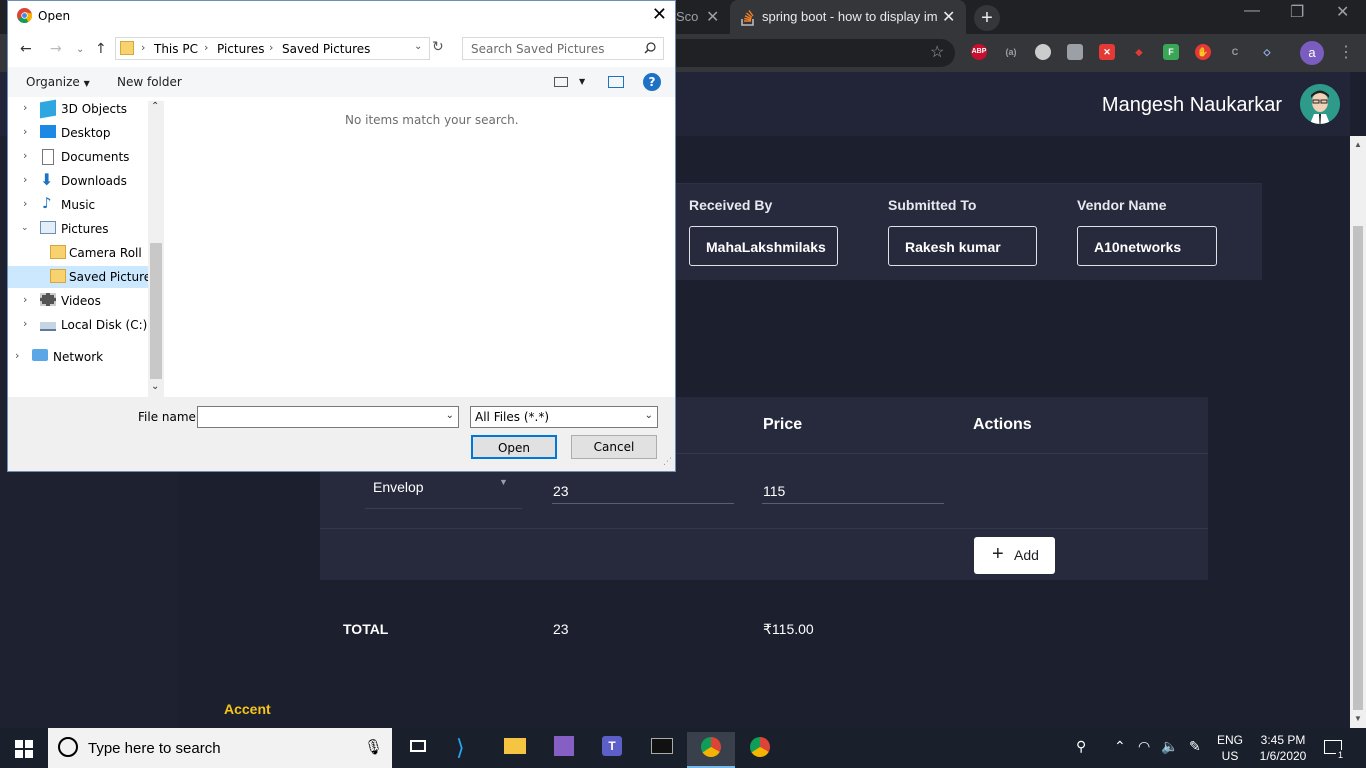 The image size is (1366, 768). What do you see at coordinates (1358, 718) in the screenshot?
I see `scroll-down-icon: ▼` at bounding box center [1358, 718].